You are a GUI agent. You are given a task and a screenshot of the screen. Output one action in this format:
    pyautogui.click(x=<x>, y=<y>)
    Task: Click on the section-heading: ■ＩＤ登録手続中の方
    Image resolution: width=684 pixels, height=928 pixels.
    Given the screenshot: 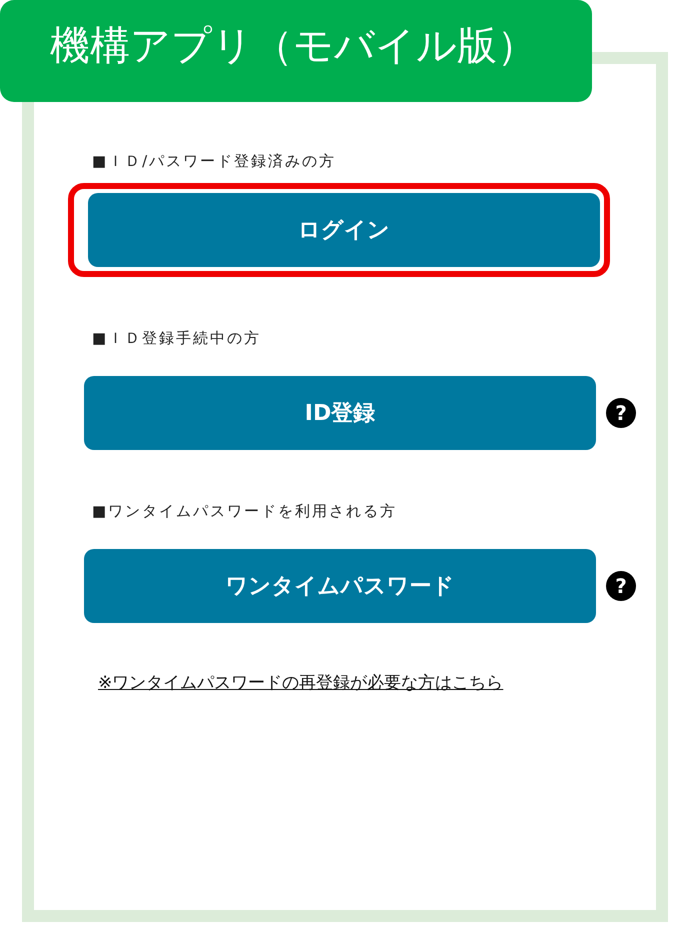 What is the action you would take?
    pyautogui.click(x=176, y=338)
    